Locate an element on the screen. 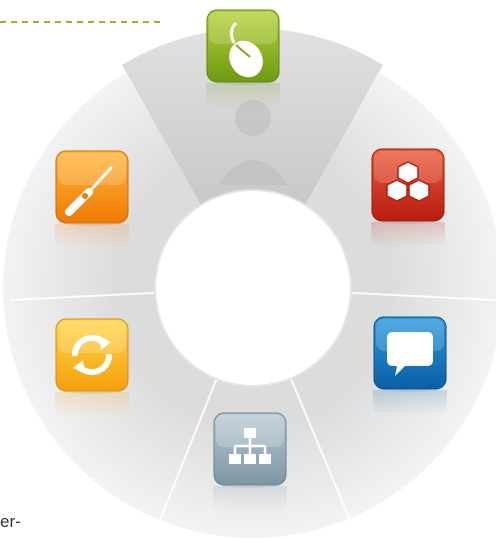  sync-tile-face is located at coordinates (92, 355).